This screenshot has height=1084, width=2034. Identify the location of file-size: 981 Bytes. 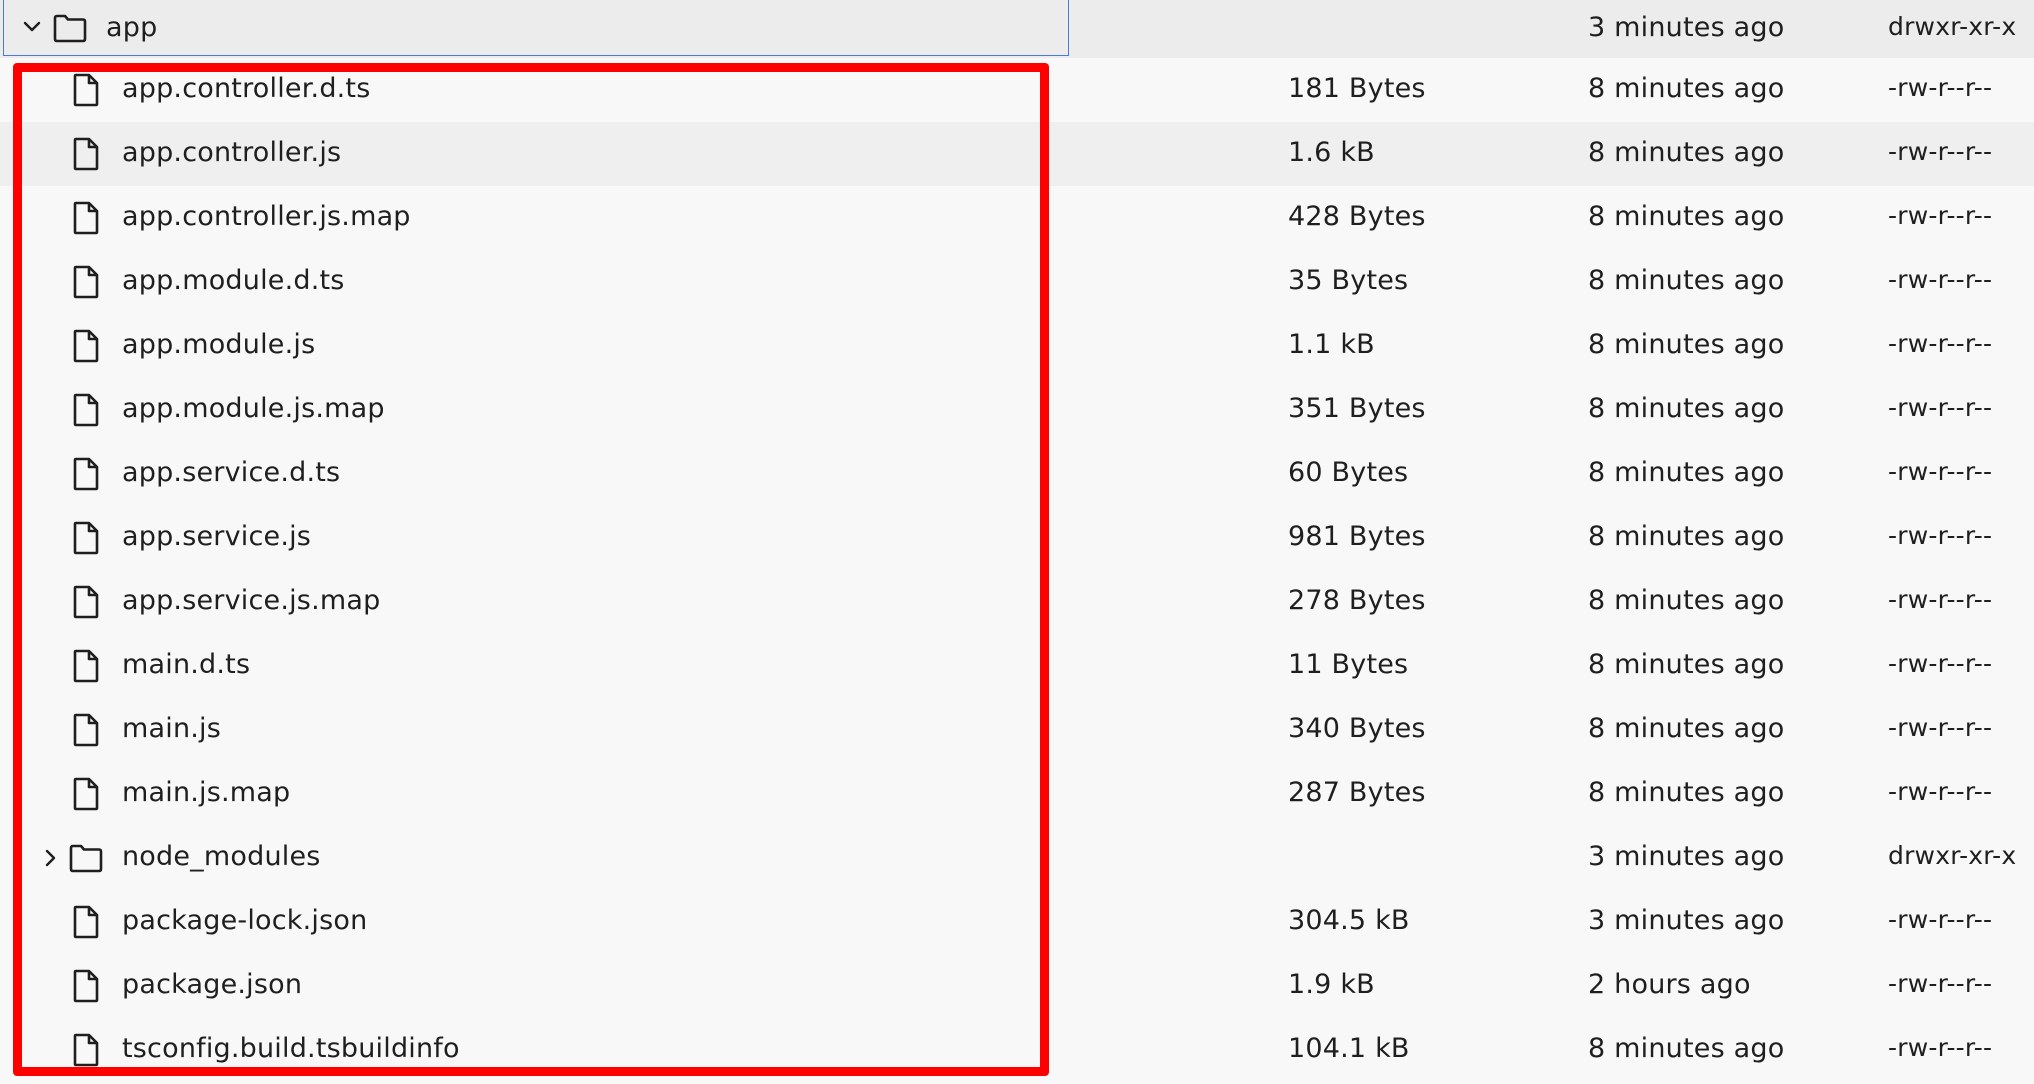
(1357, 536).